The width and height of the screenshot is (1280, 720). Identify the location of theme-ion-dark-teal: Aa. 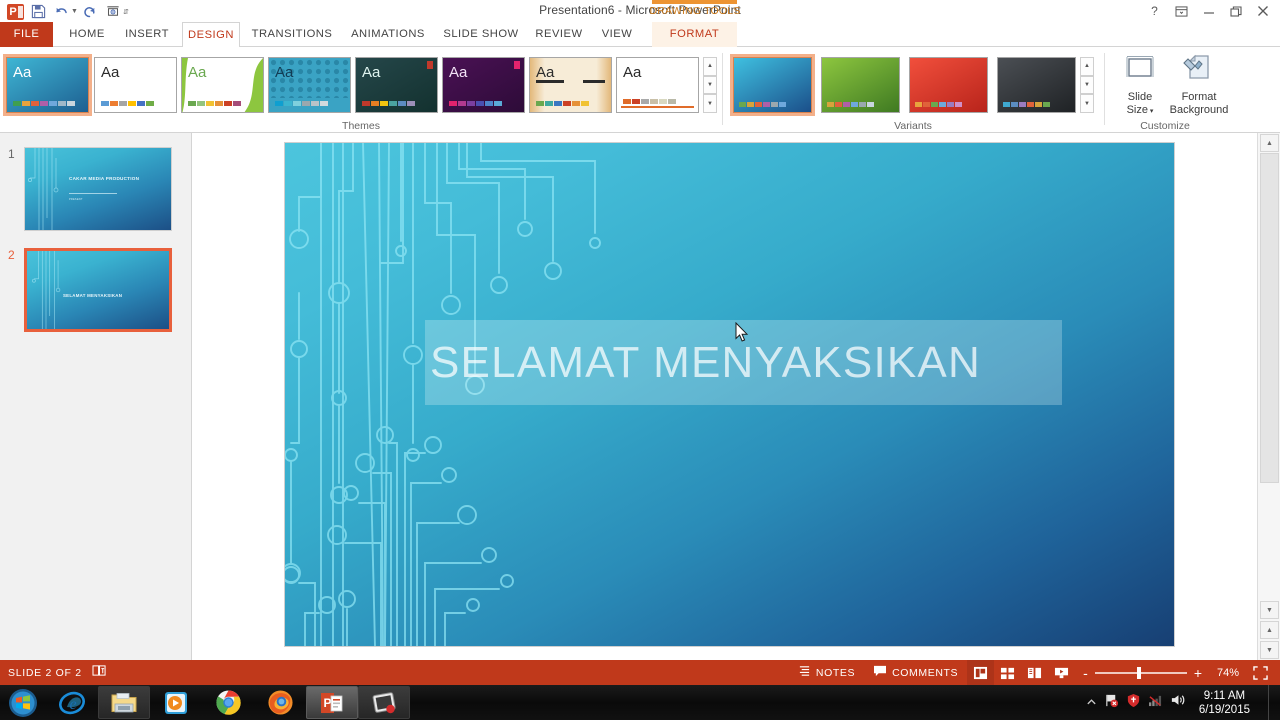
(396, 85).